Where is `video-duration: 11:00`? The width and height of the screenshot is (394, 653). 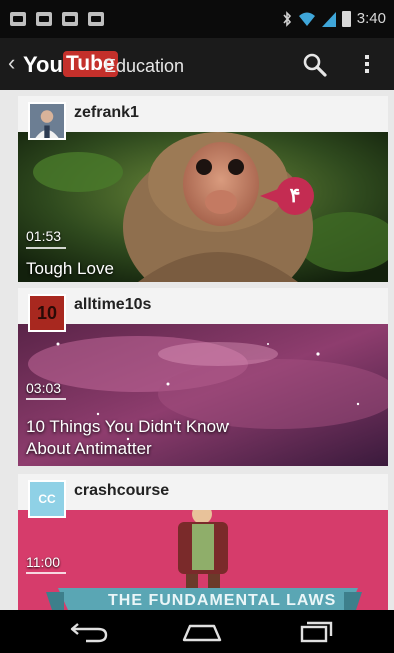 video-duration: 11:00 is located at coordinates (43, 562).